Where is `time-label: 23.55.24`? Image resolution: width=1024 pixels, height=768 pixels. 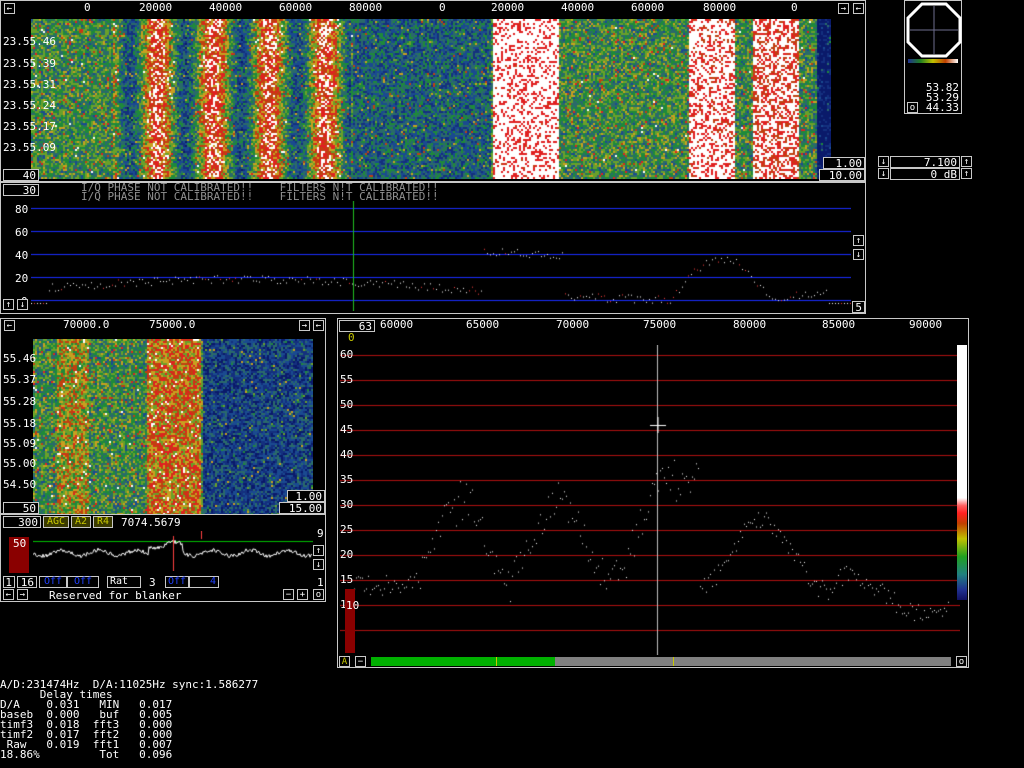
time-label: 23.55.24 is located at coordinates (29, 105).